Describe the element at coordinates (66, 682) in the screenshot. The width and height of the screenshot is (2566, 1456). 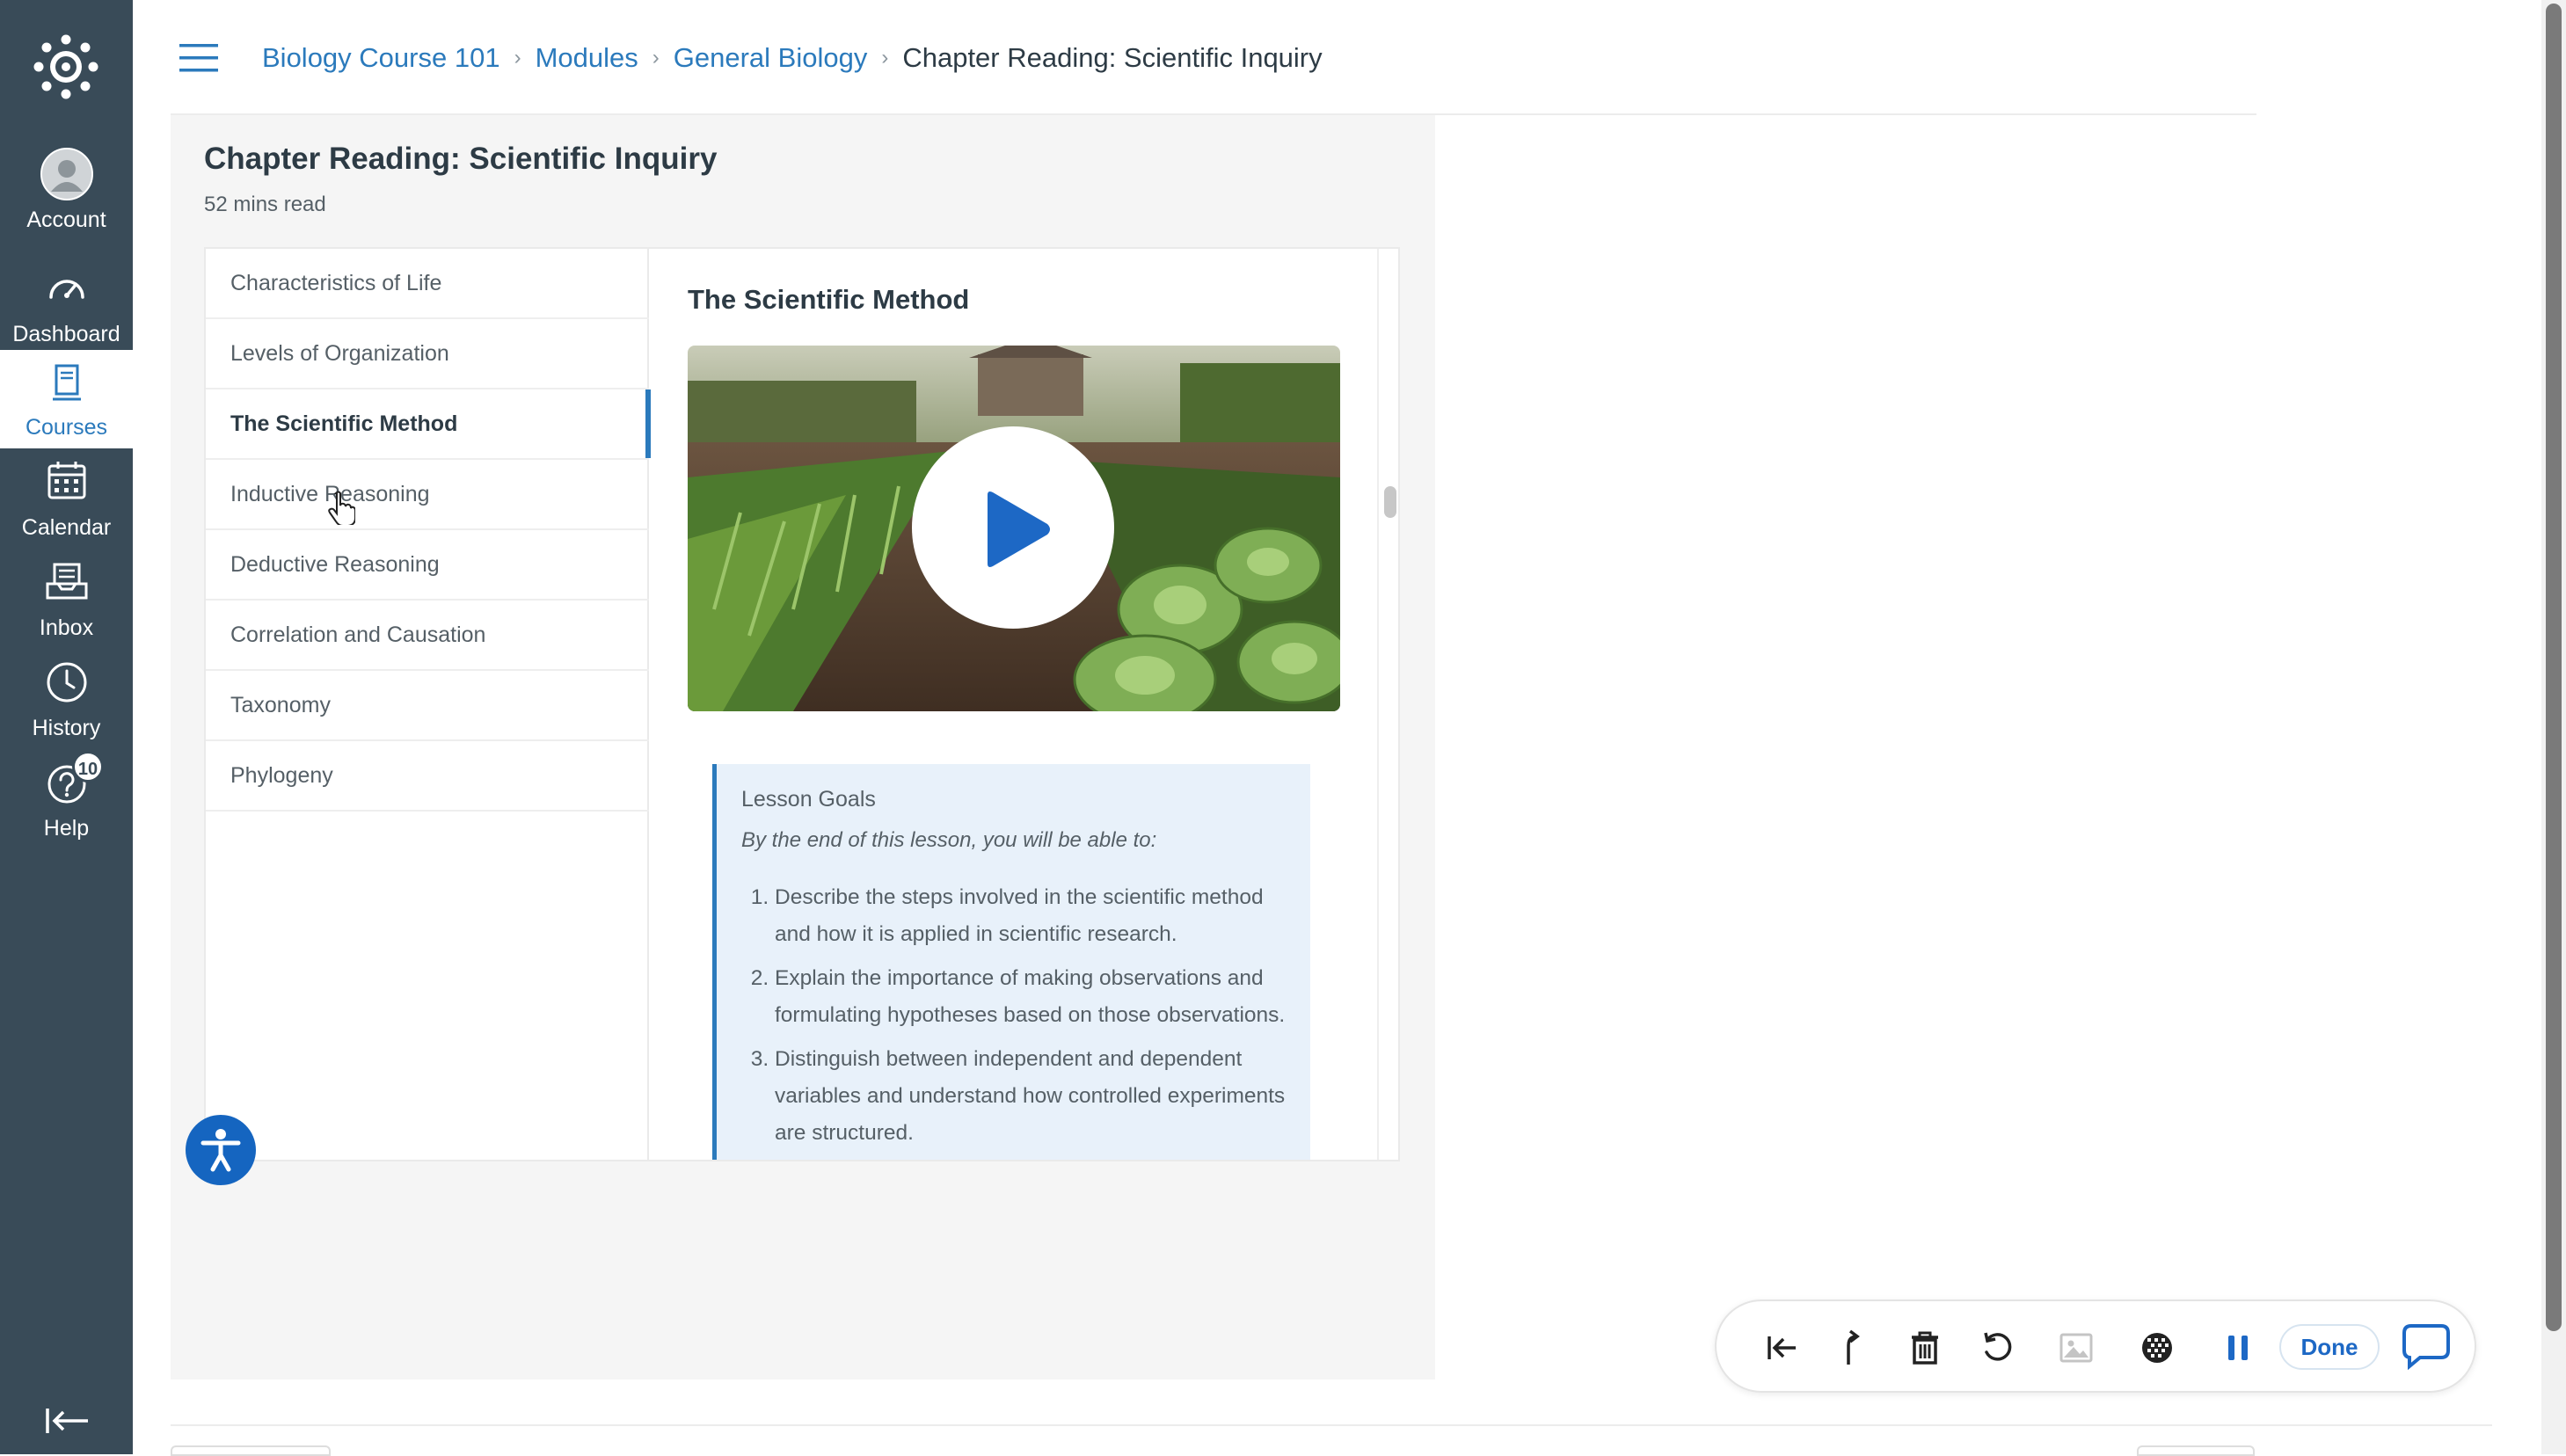
I see `clock-icon` at that location.